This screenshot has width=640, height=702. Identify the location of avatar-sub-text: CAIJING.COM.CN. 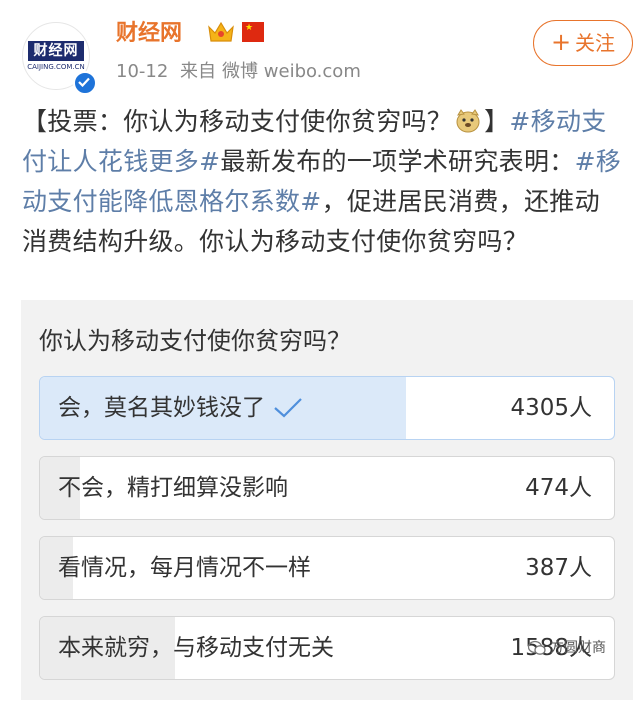
(56, 67).